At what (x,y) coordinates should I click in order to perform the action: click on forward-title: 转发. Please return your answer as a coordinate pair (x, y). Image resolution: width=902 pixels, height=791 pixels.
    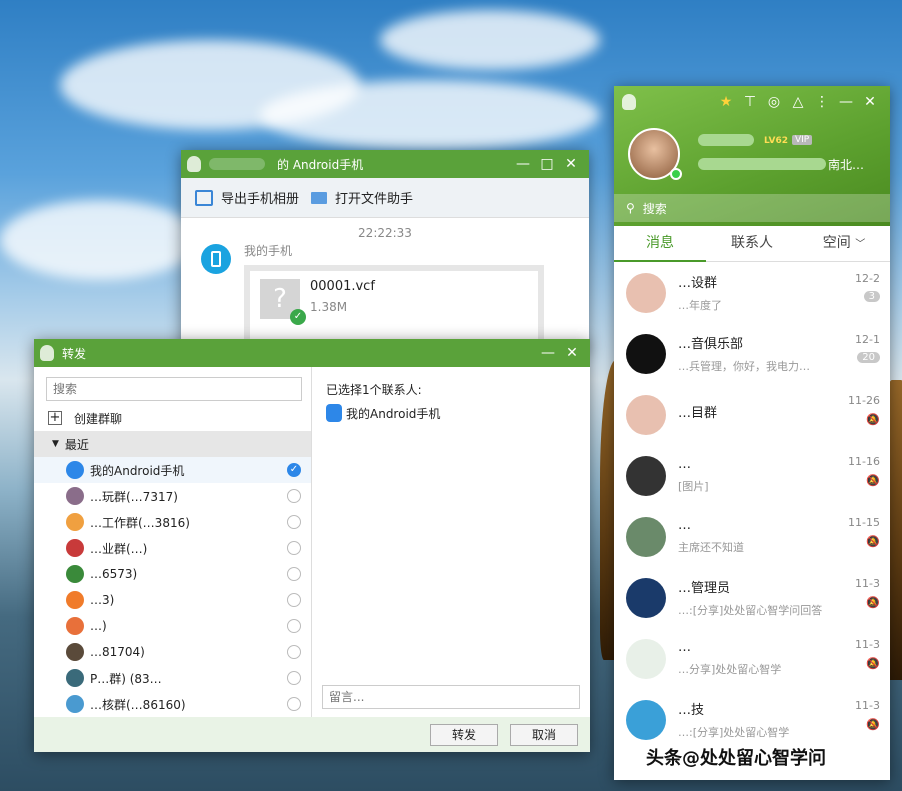
    Looking at the image, I should click on (74, 353).